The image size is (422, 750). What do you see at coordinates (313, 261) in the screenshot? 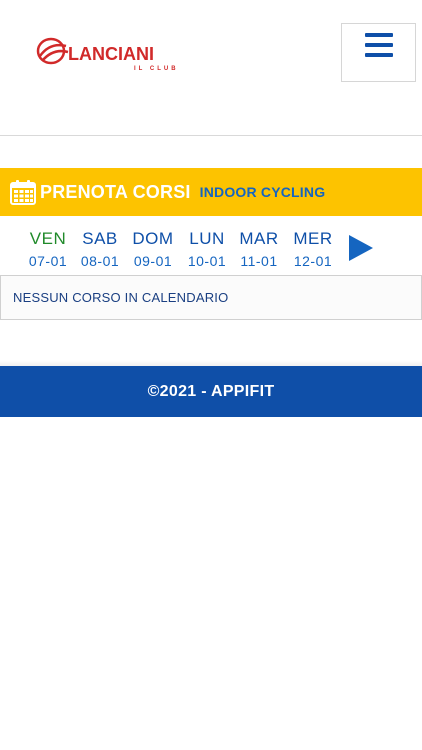
I see `day-date: 12-01` at bounding box center [313, 261].